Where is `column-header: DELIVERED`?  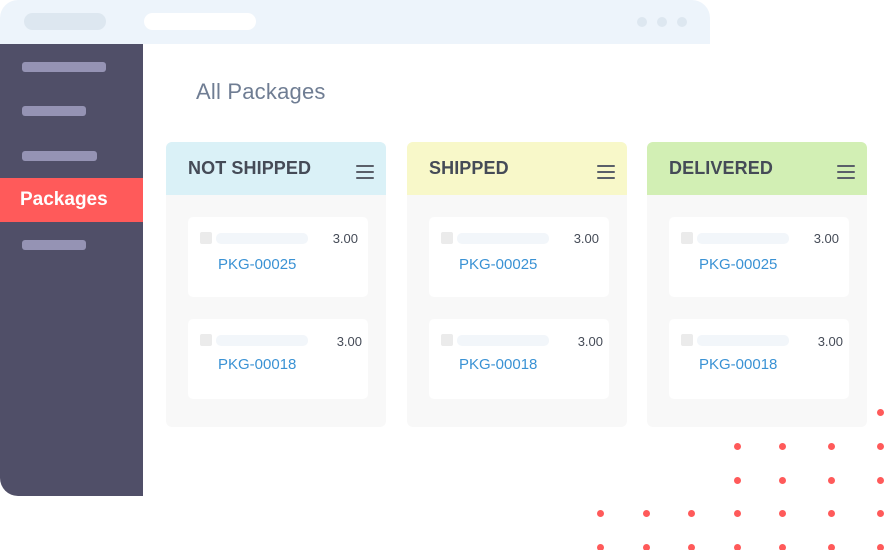
column-header: DELIVERED is located at coordinates (757, 168).